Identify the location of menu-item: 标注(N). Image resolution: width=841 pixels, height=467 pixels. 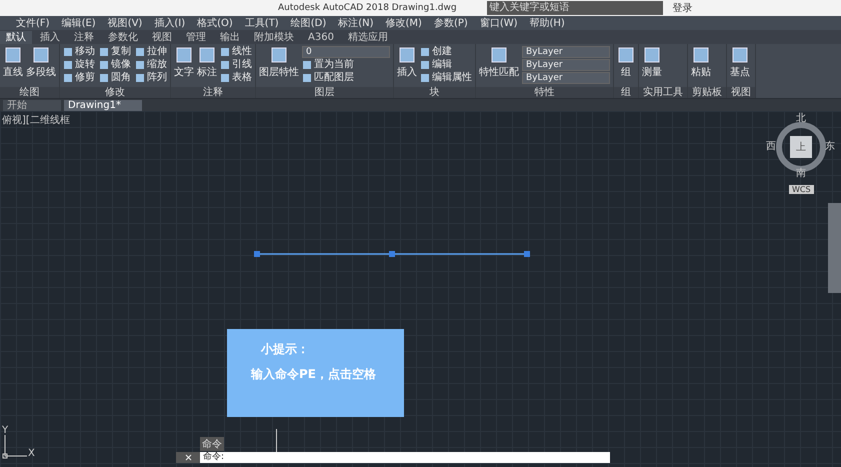
(356, 23).